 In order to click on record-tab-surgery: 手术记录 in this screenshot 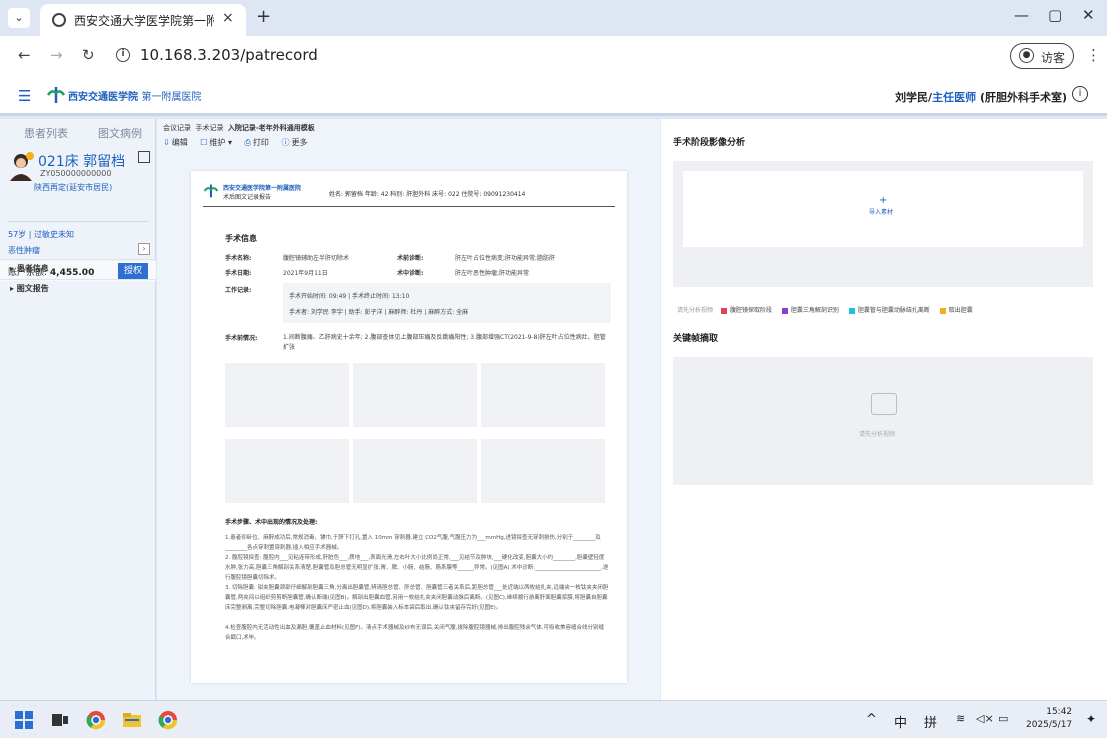, I will do `click(209, 128)`.